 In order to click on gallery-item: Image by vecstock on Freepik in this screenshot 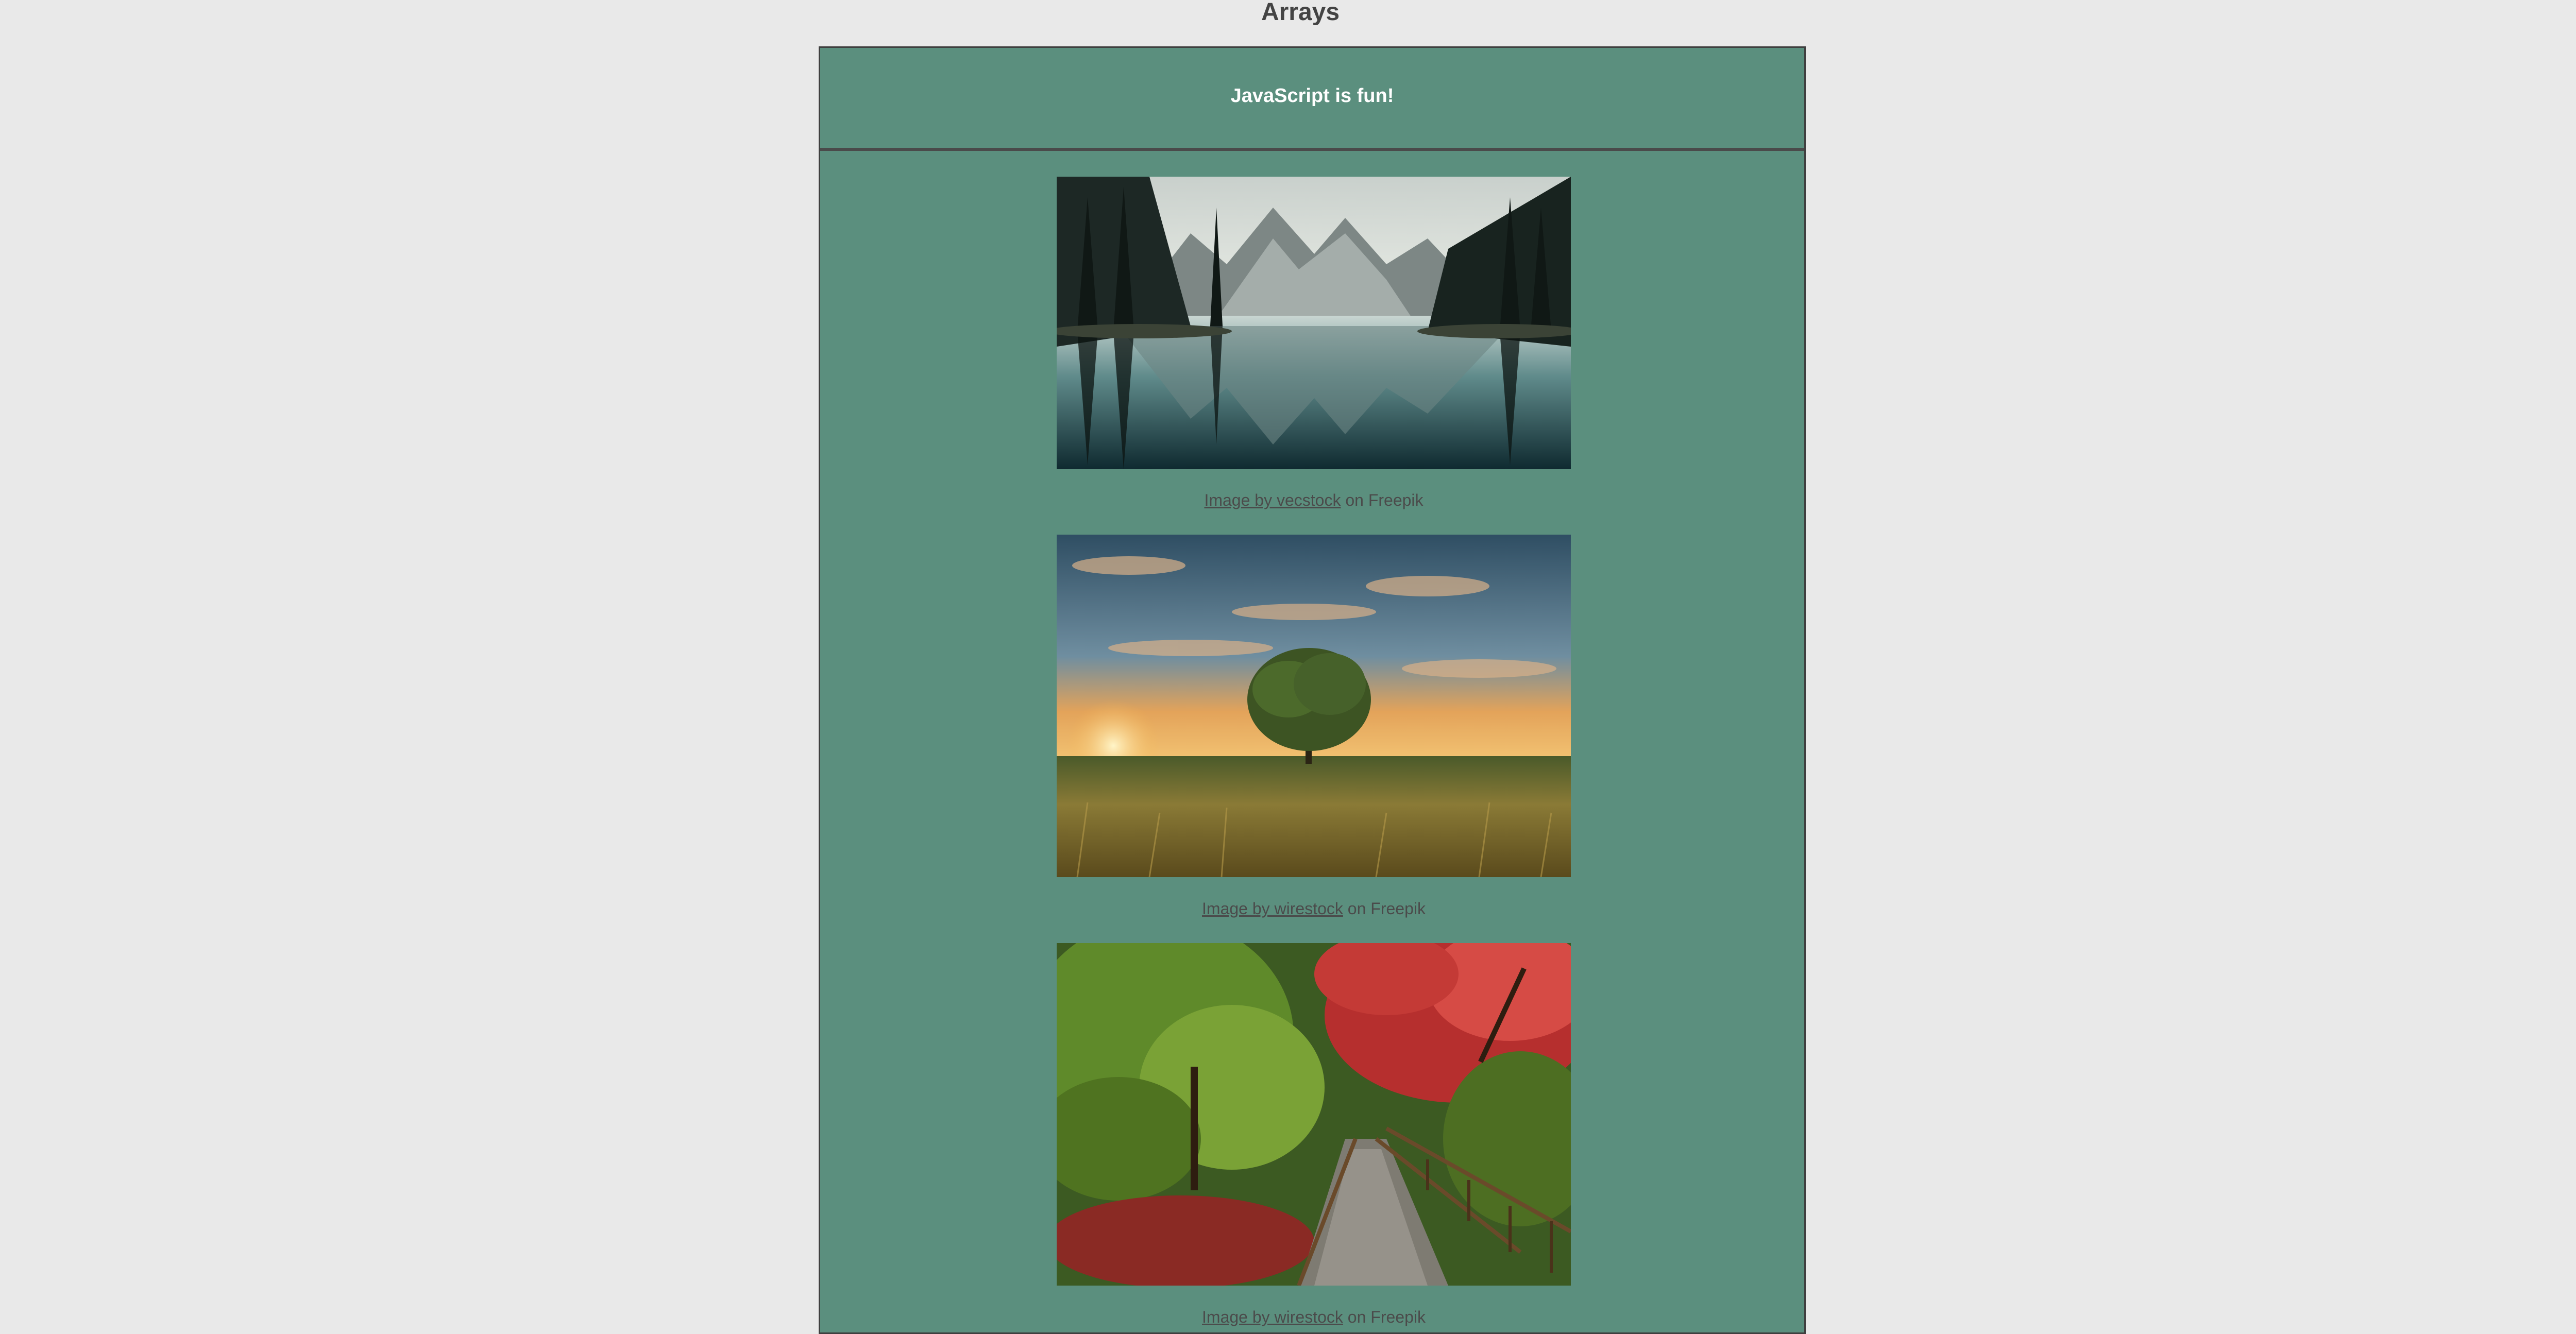, I will do `click(1314, 343)`.